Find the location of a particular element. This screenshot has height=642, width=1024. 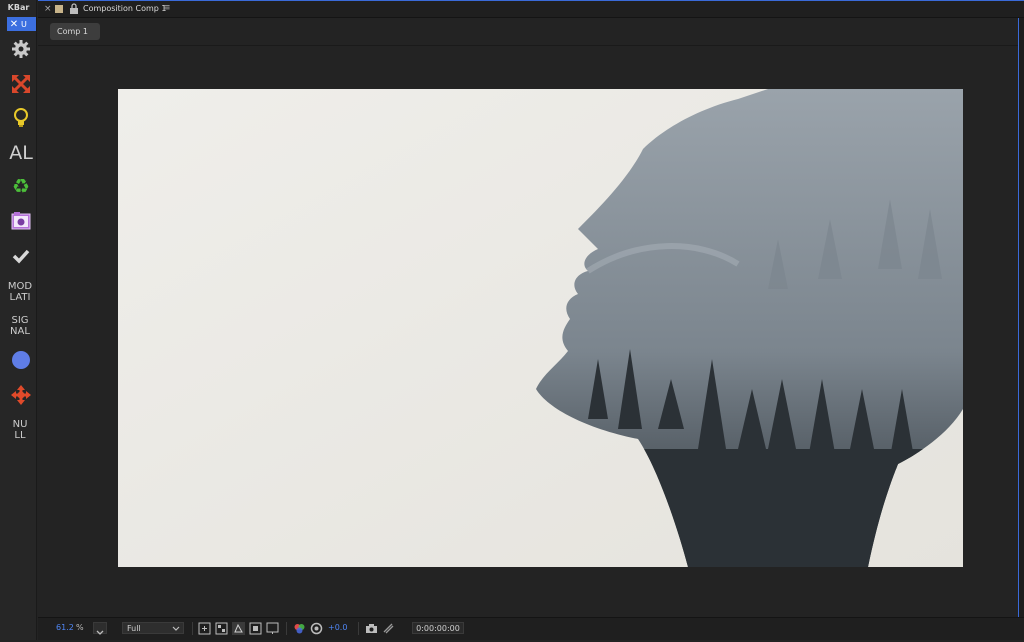

blue-circle-icon is located at coordinates (21, 360).